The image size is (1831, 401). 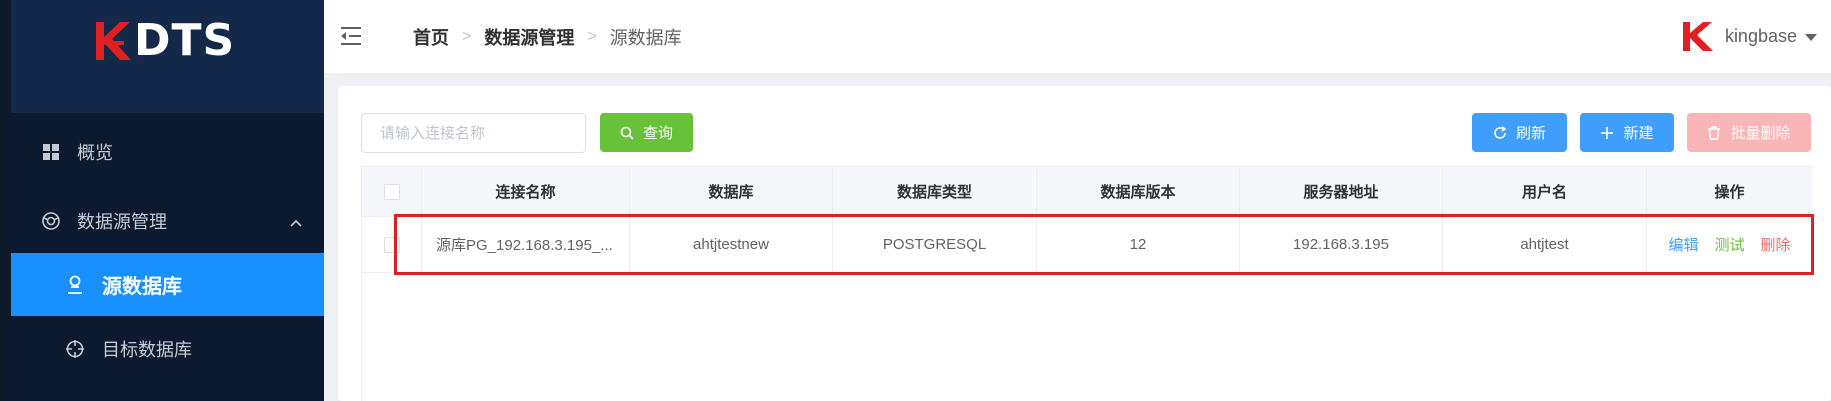 I want to click on window-edge, so click(x=5, y=200).